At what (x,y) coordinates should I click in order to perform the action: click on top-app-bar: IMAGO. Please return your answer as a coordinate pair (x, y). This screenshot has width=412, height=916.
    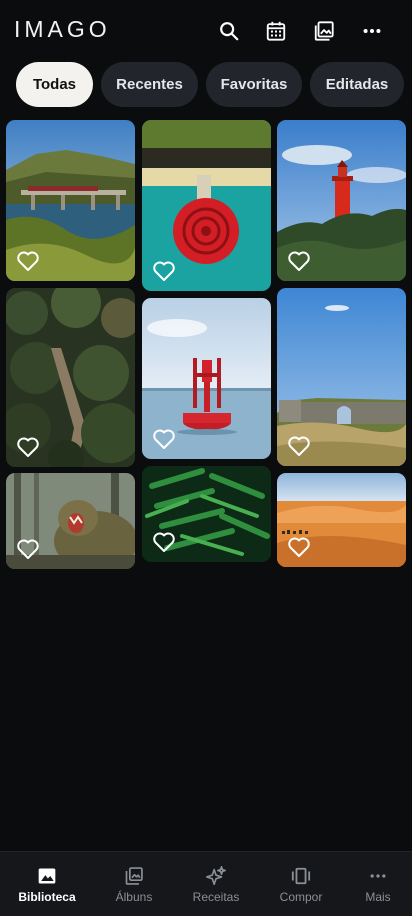
    Looking at the image, I should click on (206, 31).